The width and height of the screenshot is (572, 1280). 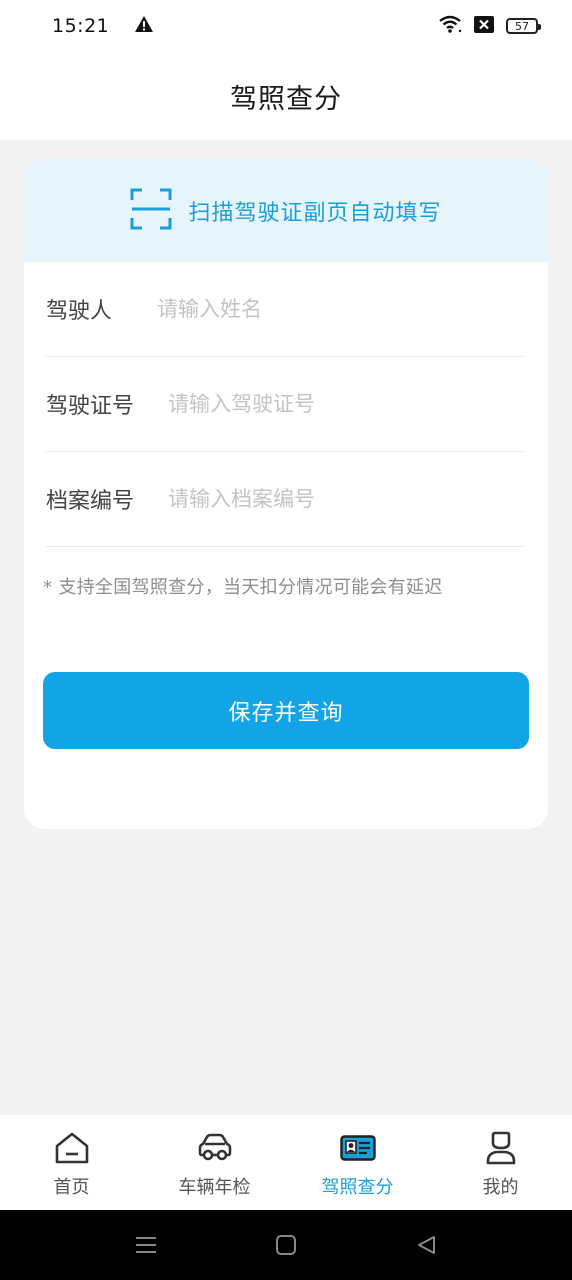 I want to click on save-and-query-button: 保存并查询, so click(x=286, y=710).